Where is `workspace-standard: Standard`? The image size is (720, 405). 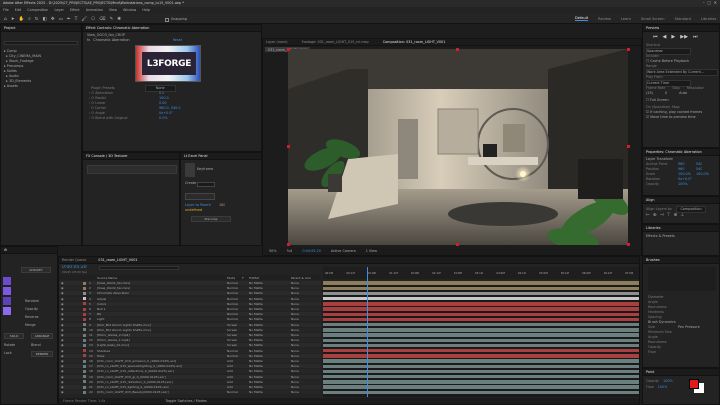
workspace-standard: Standard is located at coordinates (683, 19).